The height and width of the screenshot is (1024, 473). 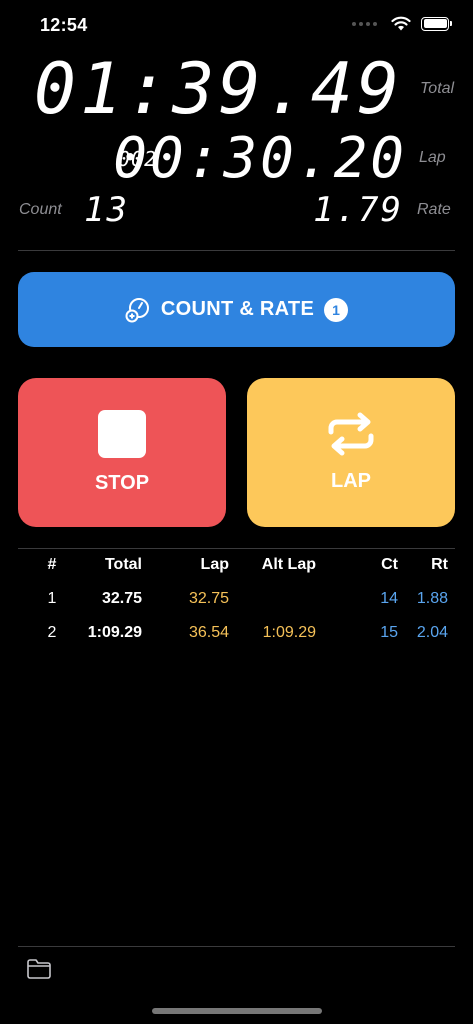 I want to click on row-num: 2, so click(x=52, y=632).